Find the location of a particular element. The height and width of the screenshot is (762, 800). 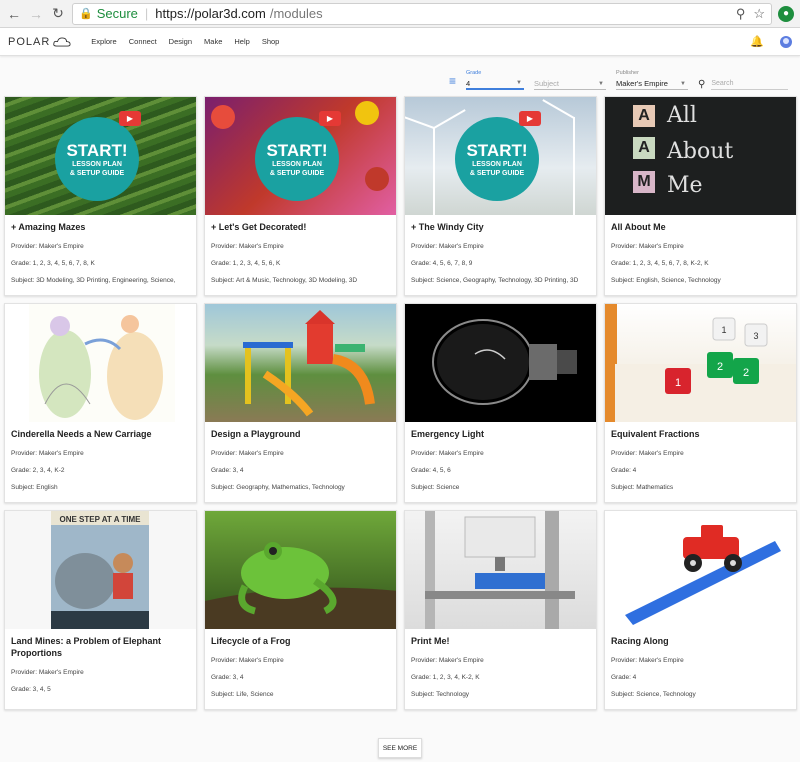

nav-shop: Shop is located at coordinates (271, 41).